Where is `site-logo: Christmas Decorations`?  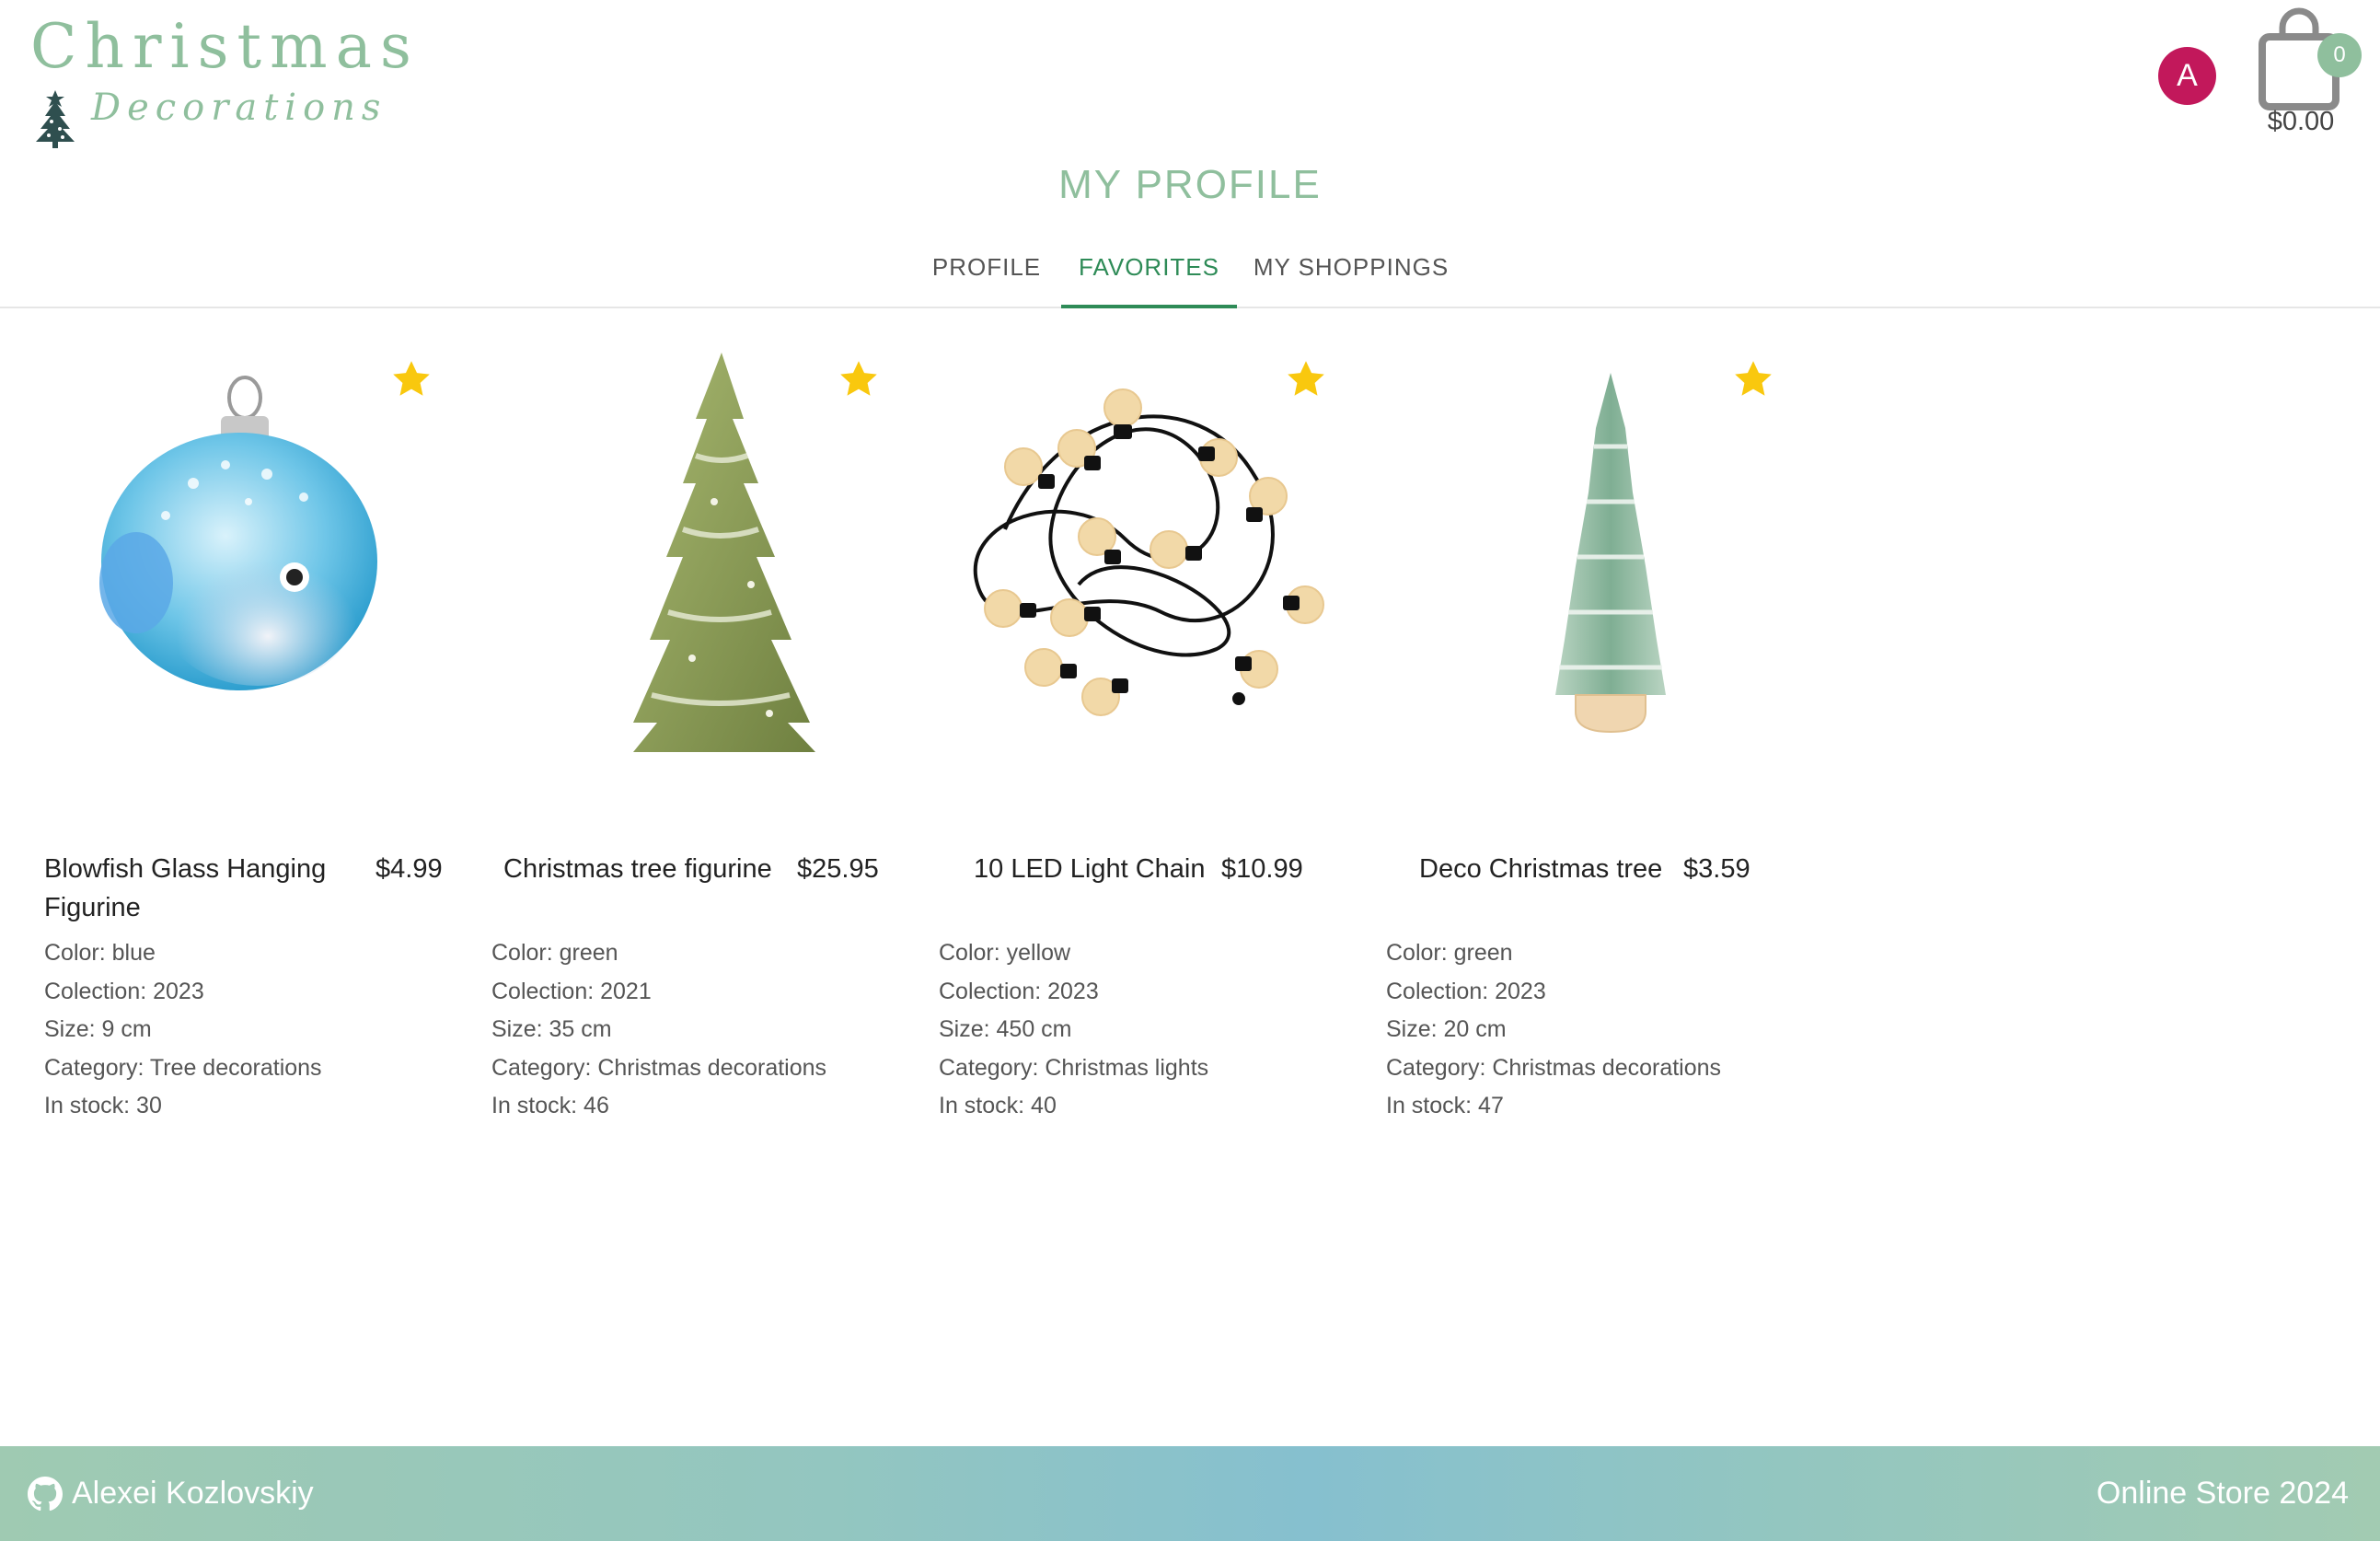 site-logo: Christmas Decorations is located at coordinates (220, 80).